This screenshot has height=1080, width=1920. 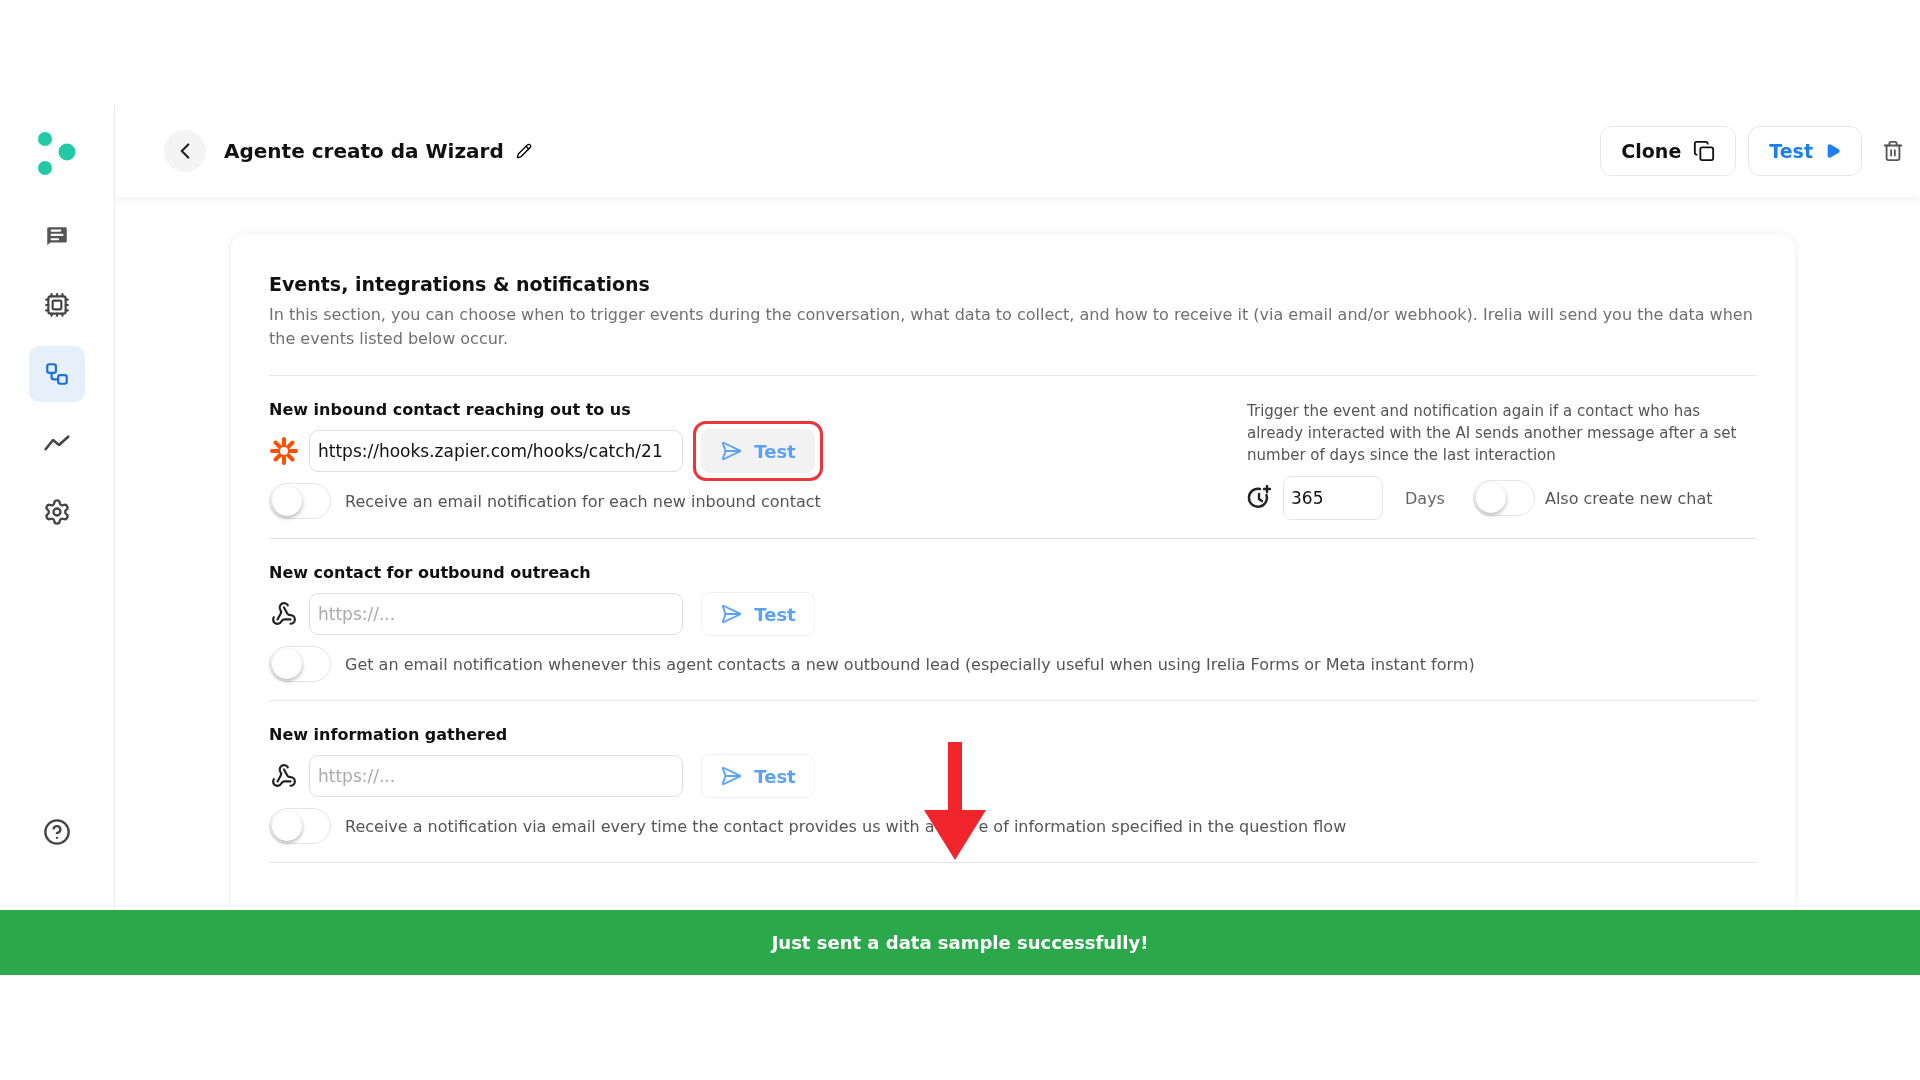 What do you see at coordinates (1260, 498) in the screenshot?
I see `clock-plus-icon` at bounding box center [1260, 498].